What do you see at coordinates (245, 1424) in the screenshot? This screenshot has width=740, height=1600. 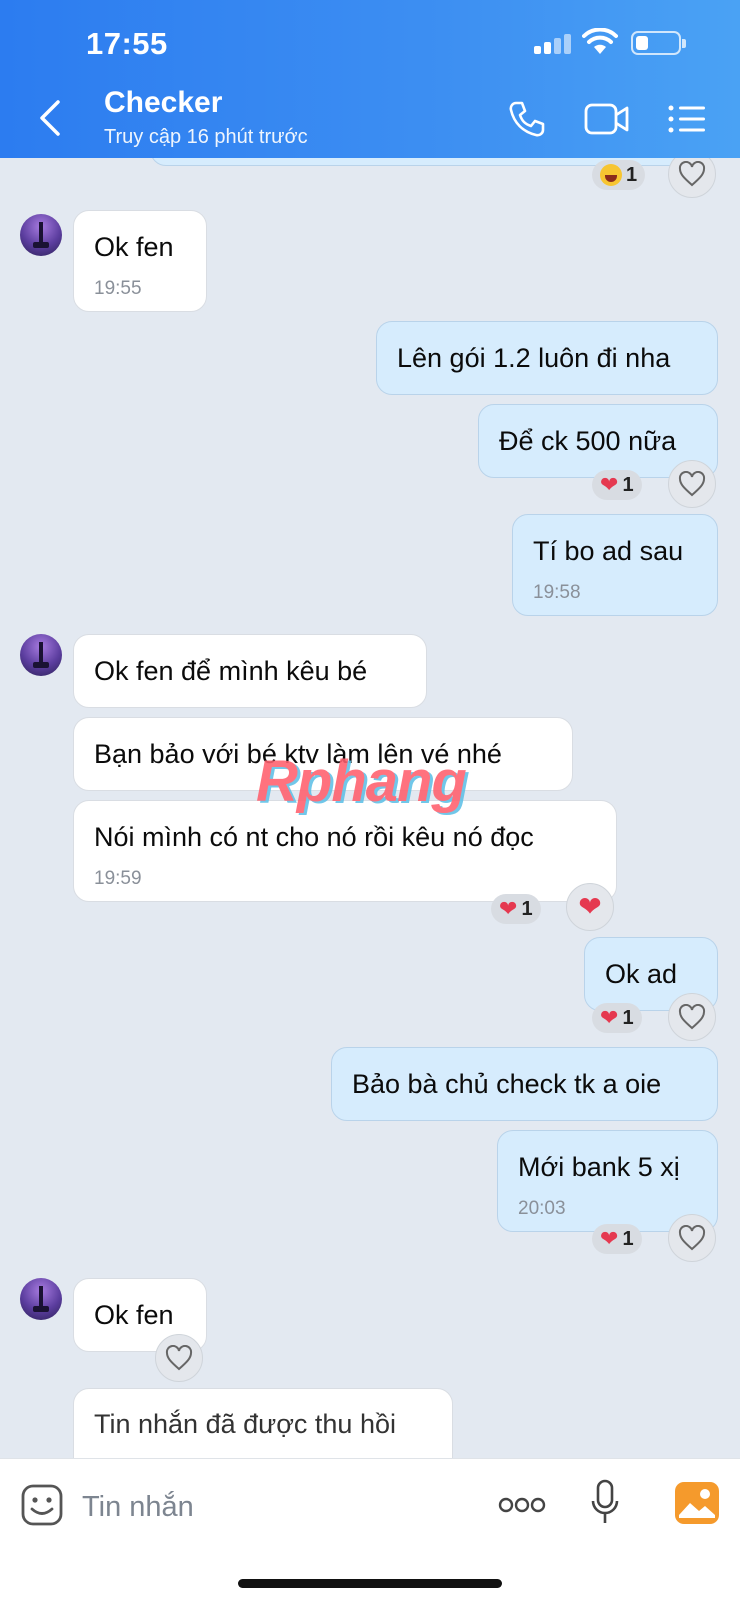 I see `message-text: Tin nhắn đã được thu hồi` at bounding box center [245, 1424].